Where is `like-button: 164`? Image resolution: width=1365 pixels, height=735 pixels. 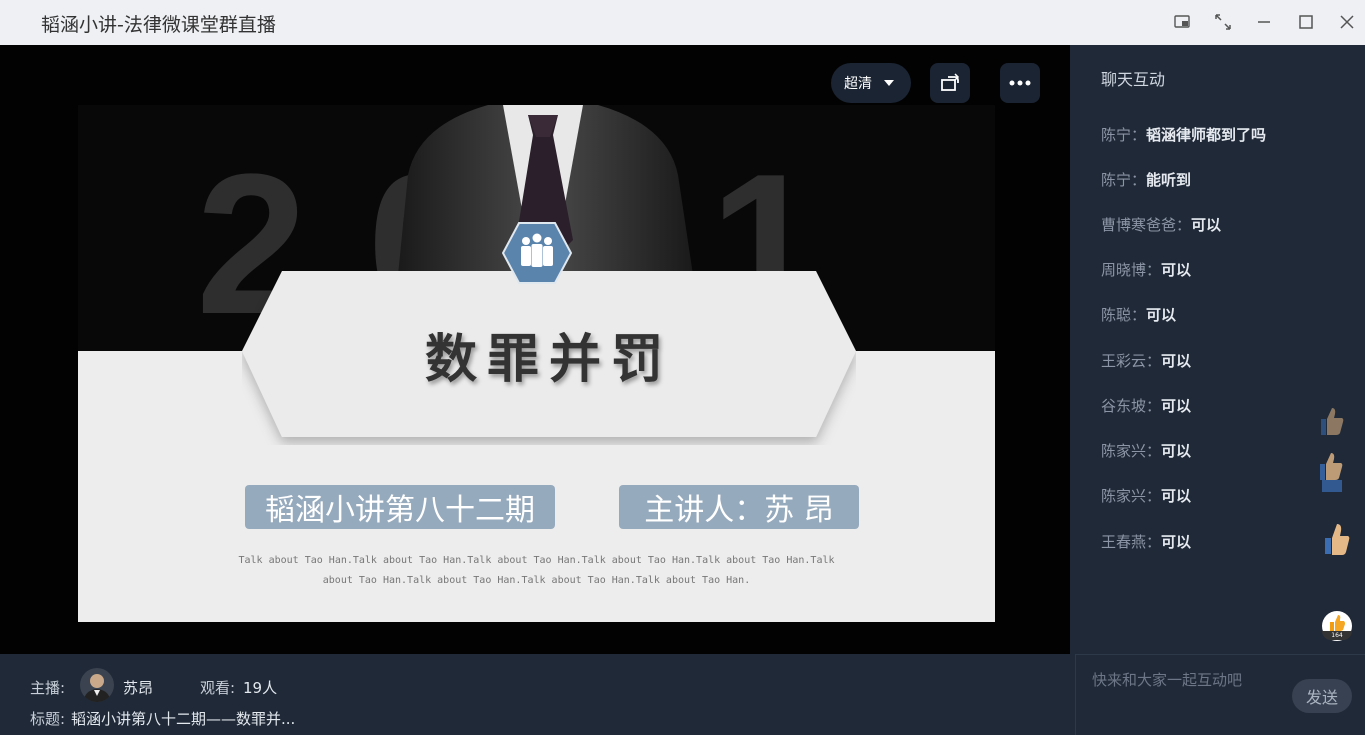 like-button: 164 is located at coordinates (1337, 626).